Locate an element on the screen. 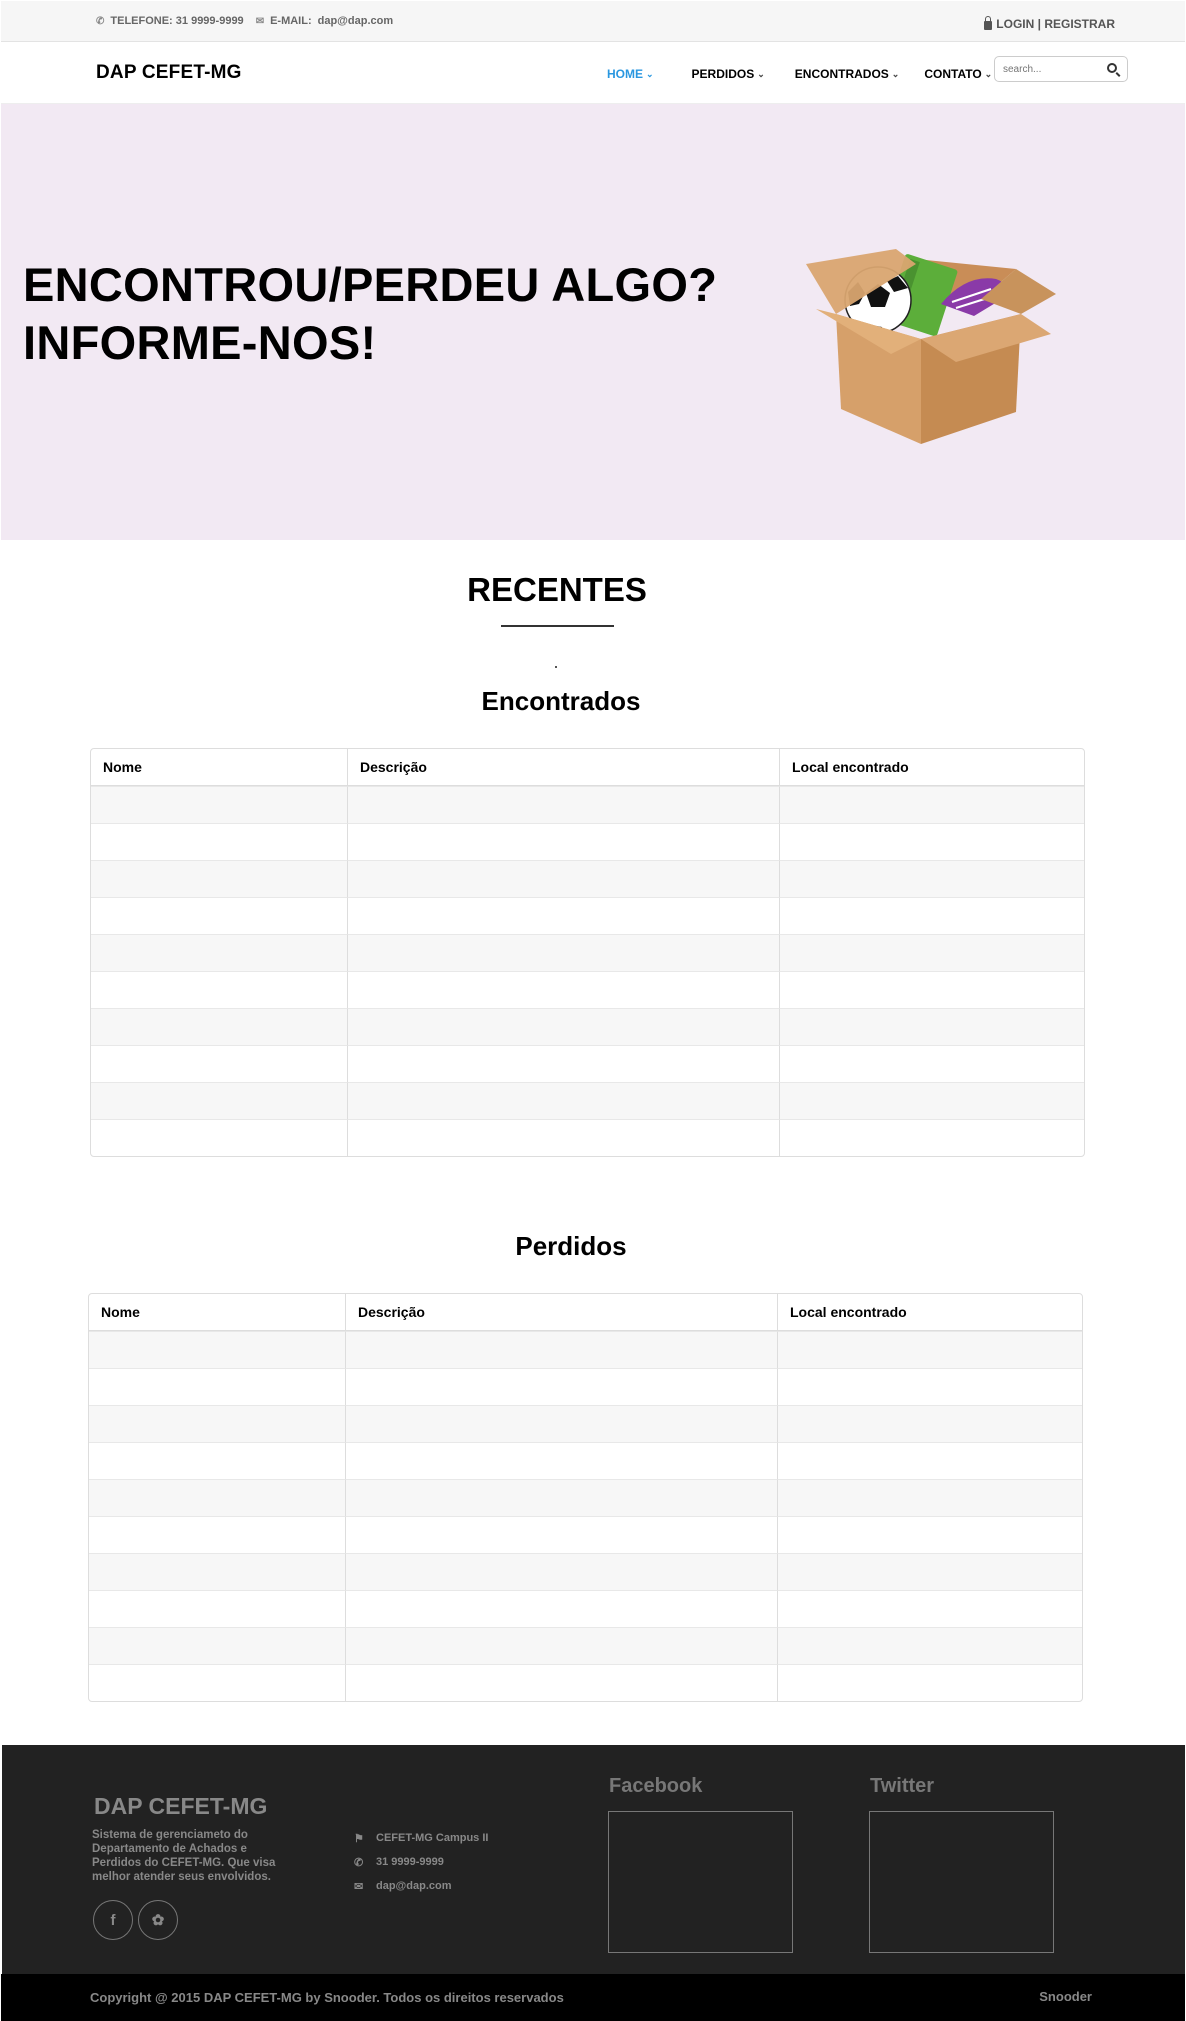  envelope-icon: ✉ is located at coordinates (359, 1886).